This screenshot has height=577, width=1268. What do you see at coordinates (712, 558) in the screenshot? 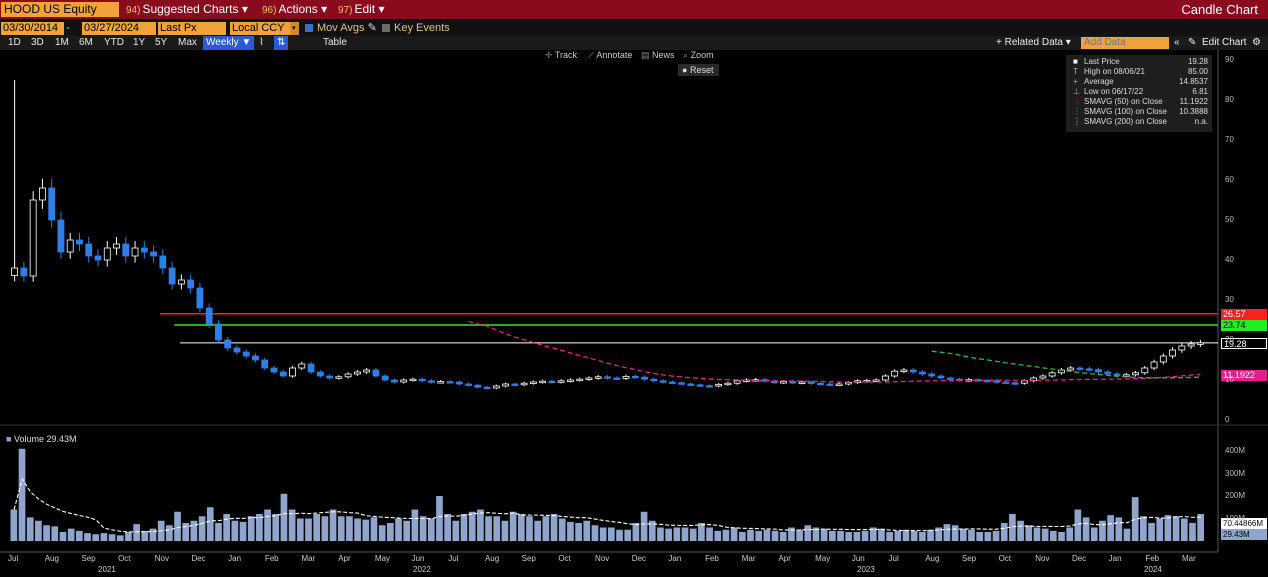
I see `x-month-label: Feb` at bounding box center [712, 558].